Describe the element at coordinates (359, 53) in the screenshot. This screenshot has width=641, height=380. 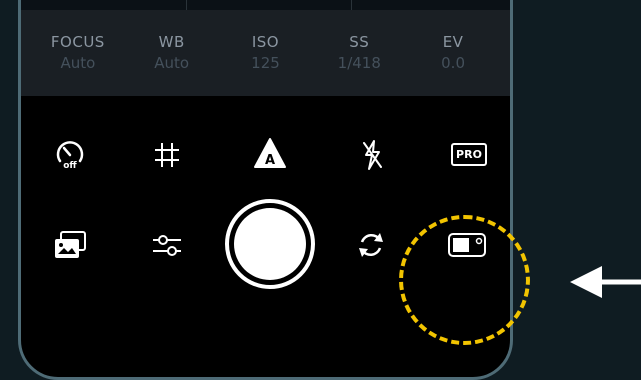
I see `param-ss: SS 1/418` at that location.